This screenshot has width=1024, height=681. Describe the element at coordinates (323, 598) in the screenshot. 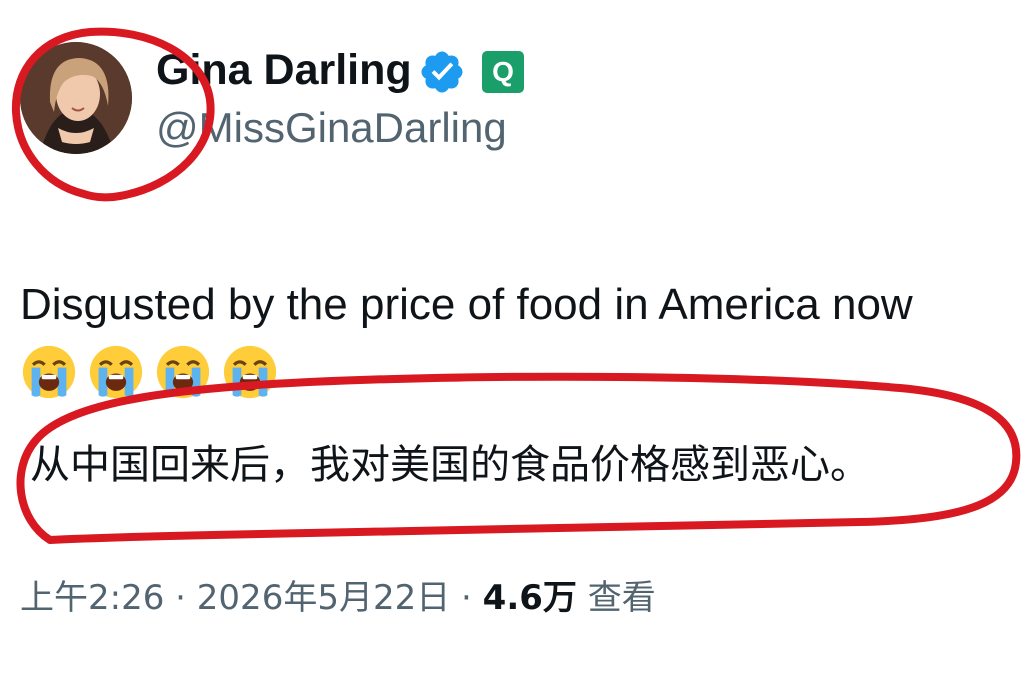

I see `tweet-date: 2026年5月22日` at that location.